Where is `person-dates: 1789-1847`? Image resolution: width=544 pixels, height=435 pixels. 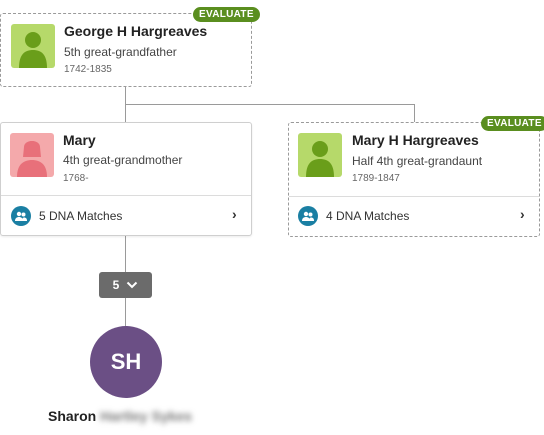 person-dates: 1789-1847 is located at coordinates (376, 178).